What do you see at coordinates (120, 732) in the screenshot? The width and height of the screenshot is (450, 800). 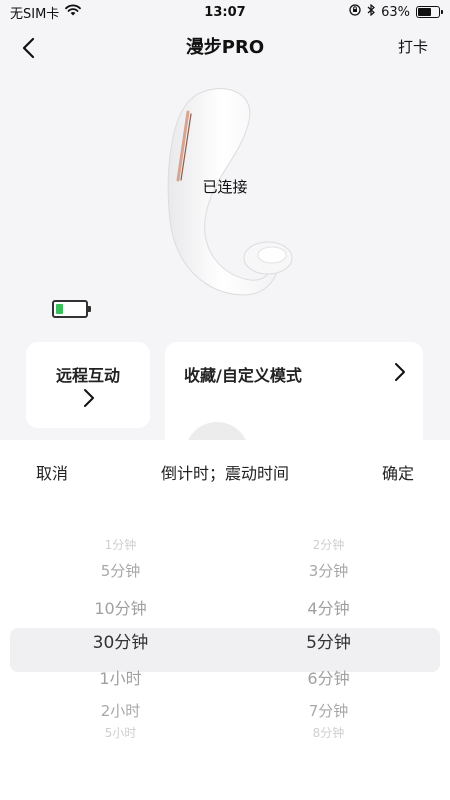 I see `picker-option: 5小时` at bounding box center [120, 732].